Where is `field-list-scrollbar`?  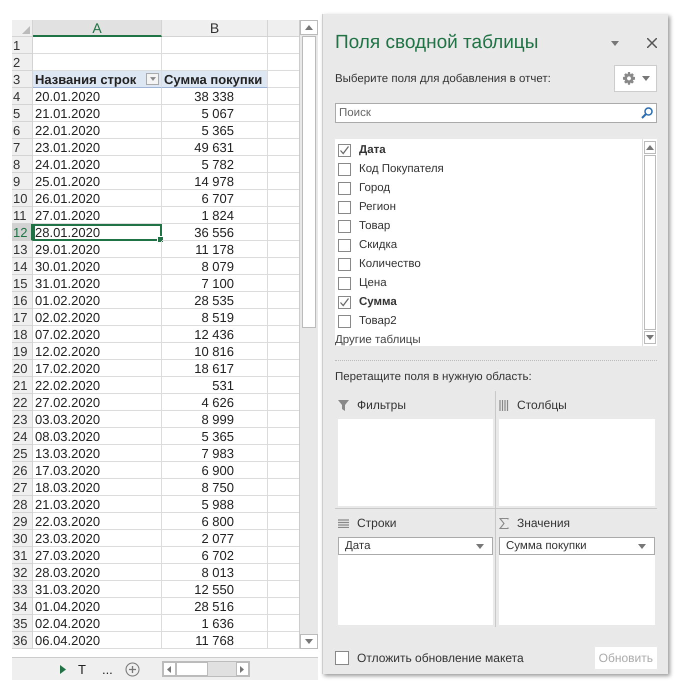 field-list-scrollbar is located at coordinates (649, 242).